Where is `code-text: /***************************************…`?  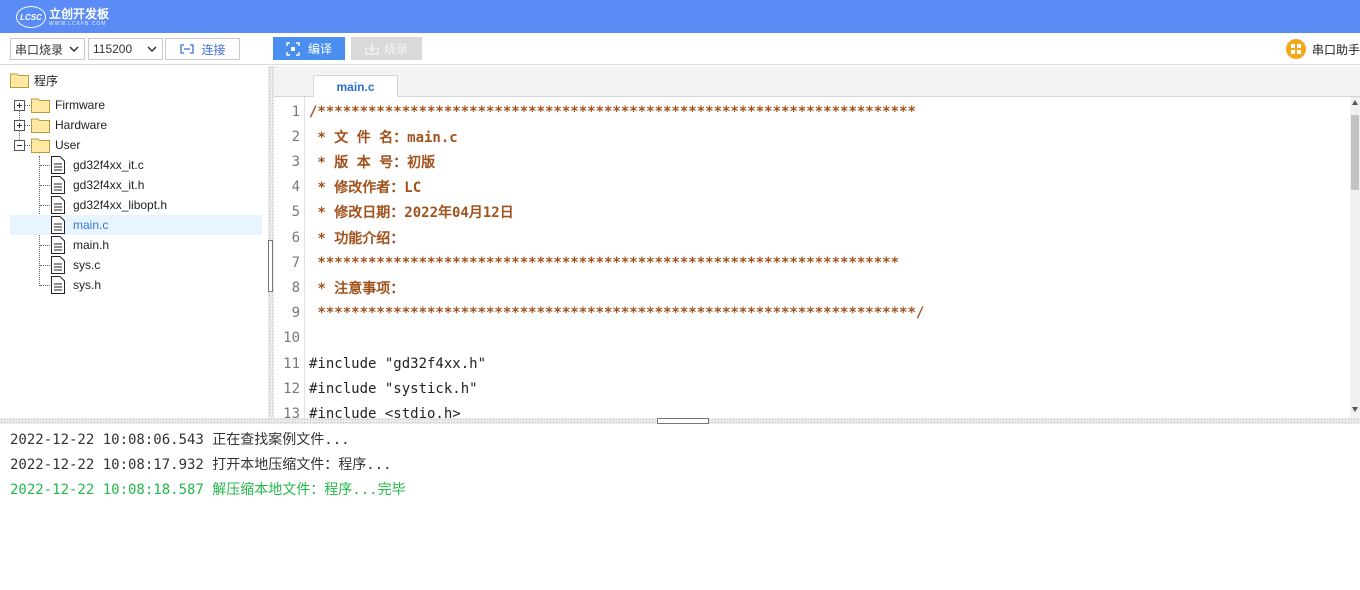 code-text: /***************************************… is located at coordinates (612, 111).